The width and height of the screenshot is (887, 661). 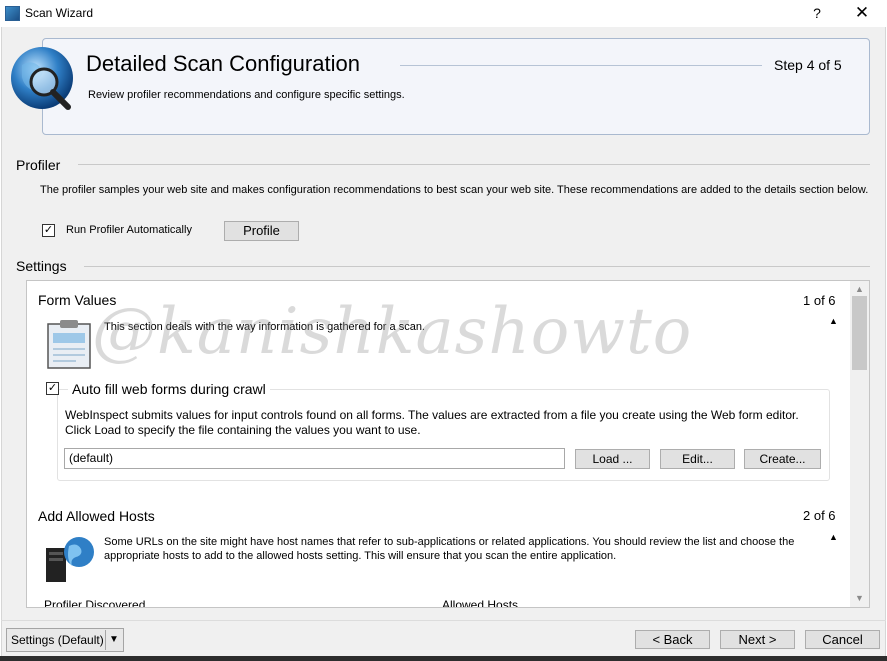 I want to click on settings-dropdown-value: Settings (Default), so click(x=57, y=640).